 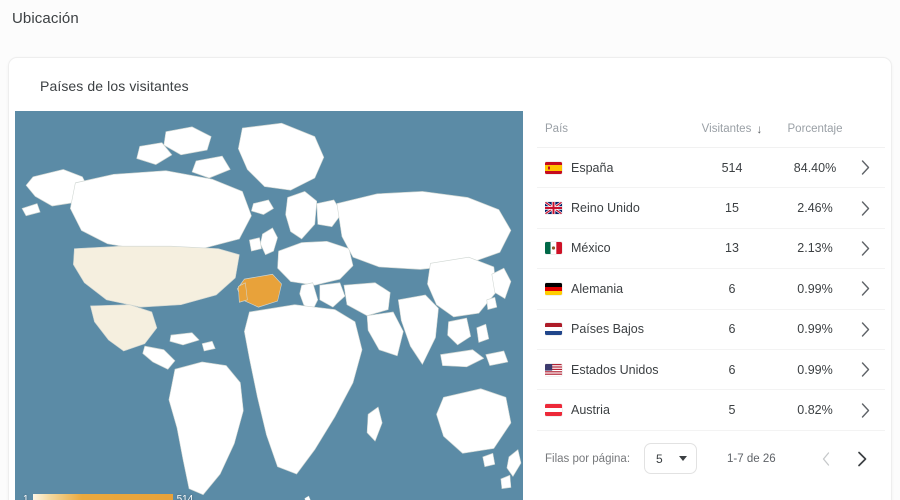 I want to click on table-row: México 13 2.13%, so click(x=711, y=249).